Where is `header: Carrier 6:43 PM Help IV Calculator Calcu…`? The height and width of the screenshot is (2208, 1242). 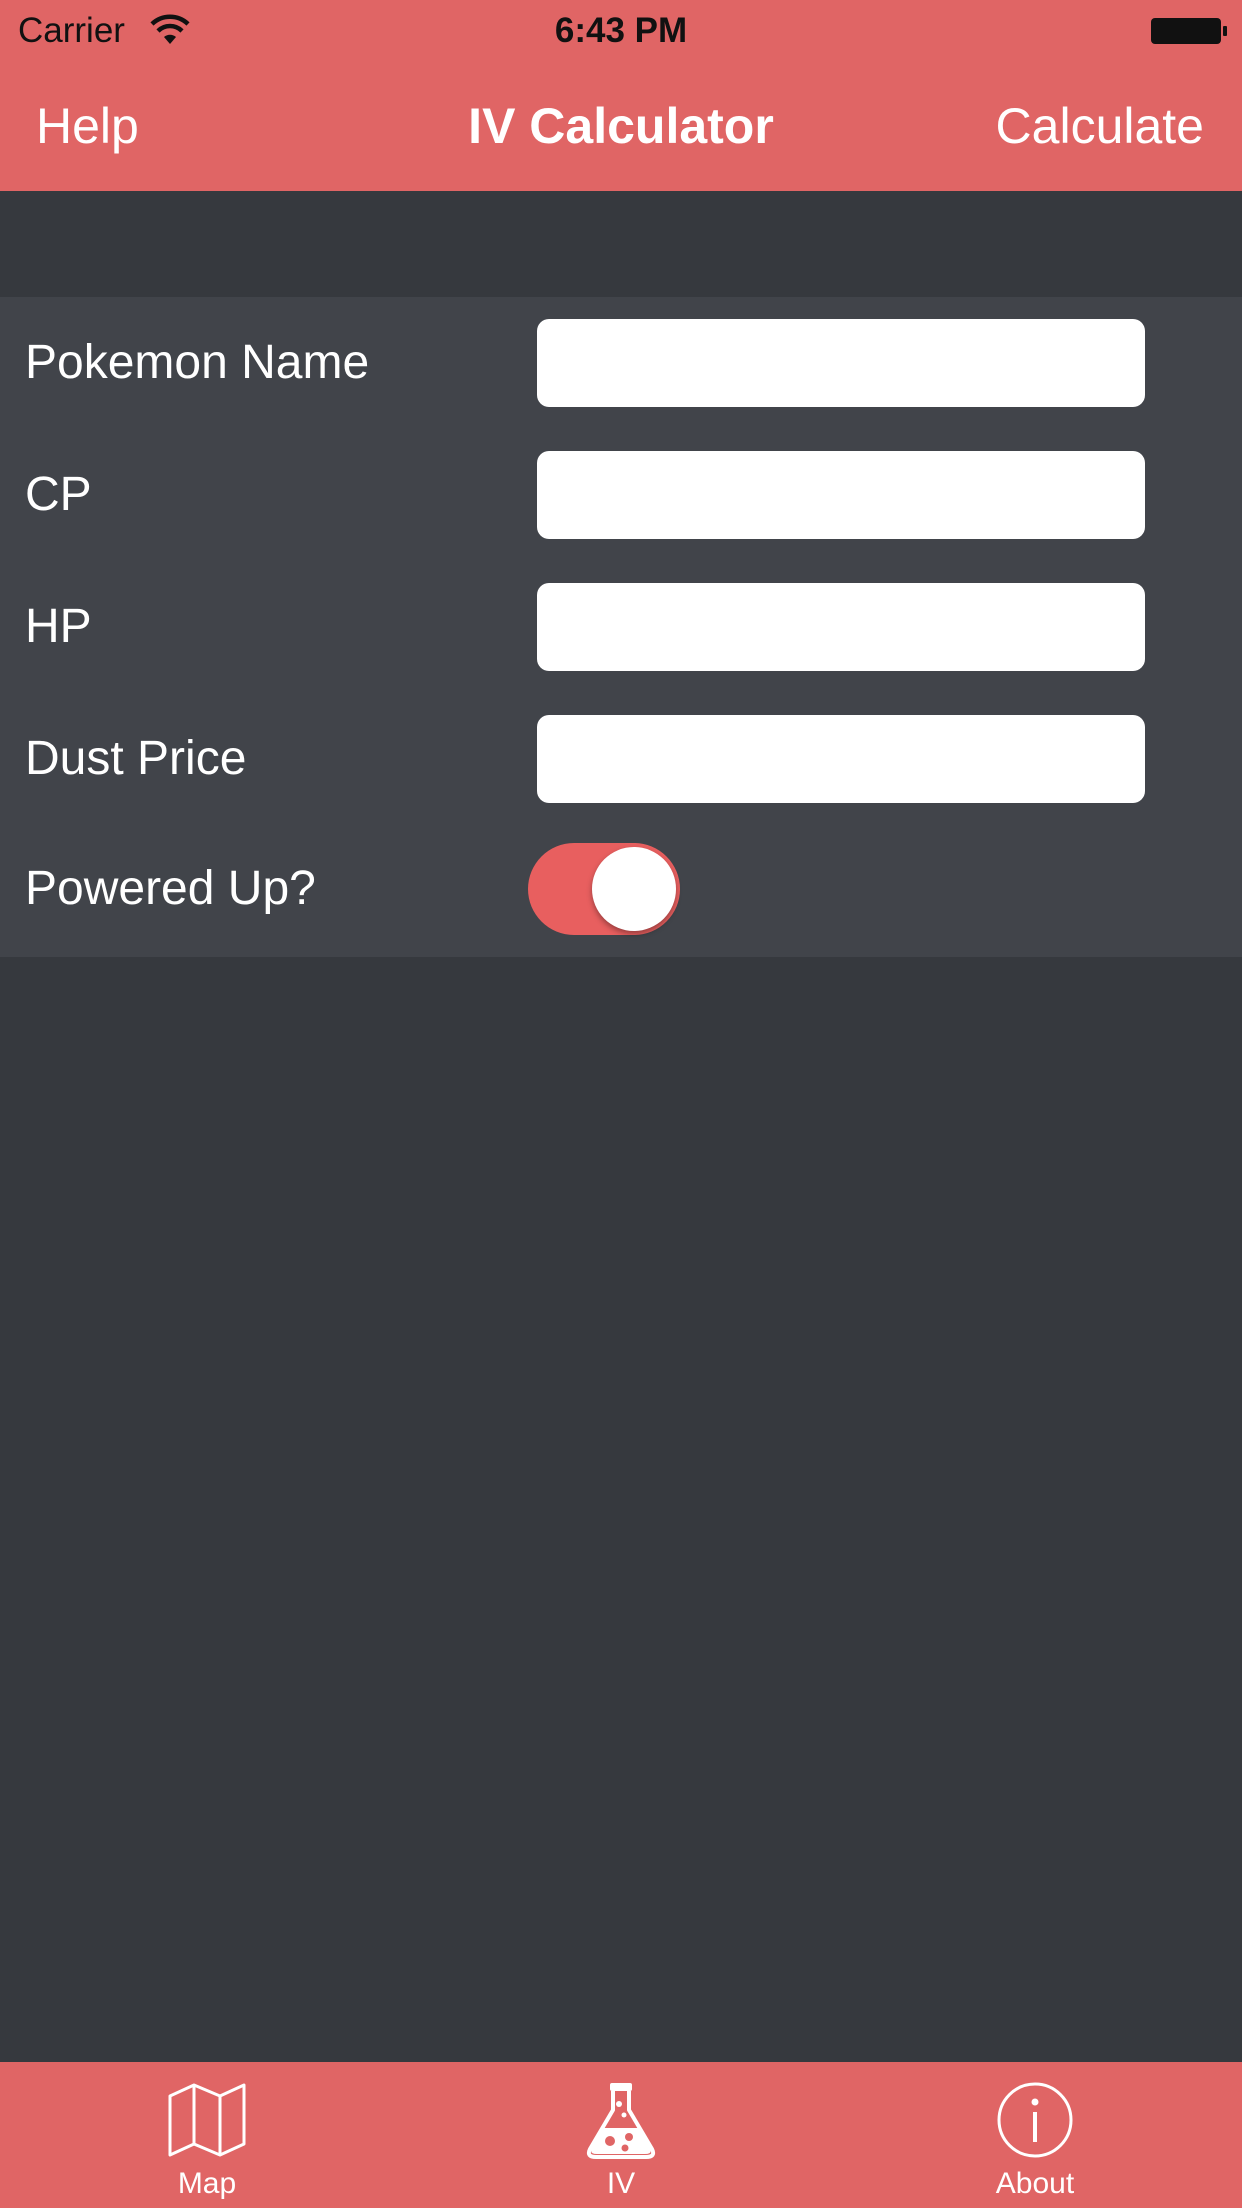
header: Carrier 6:43 PM Help IV Calculator Calcu… is located at coordinates (621, 95).